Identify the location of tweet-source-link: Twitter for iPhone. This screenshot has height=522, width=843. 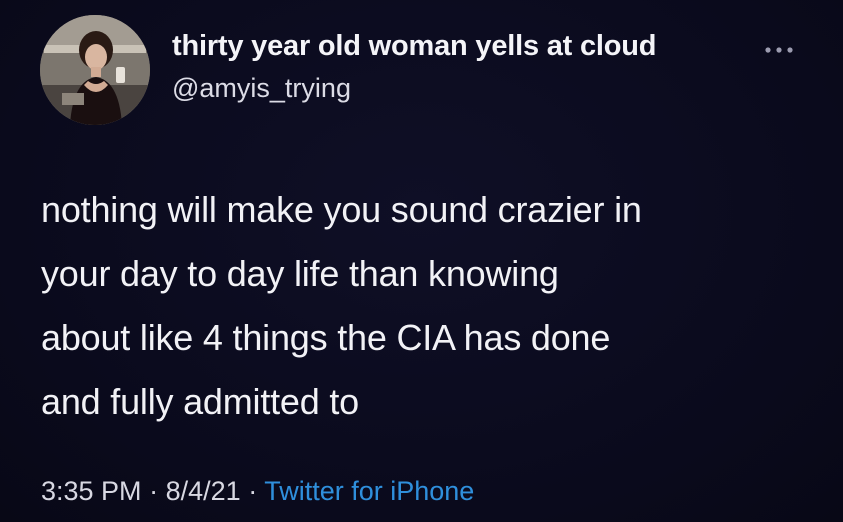
(369, 491).